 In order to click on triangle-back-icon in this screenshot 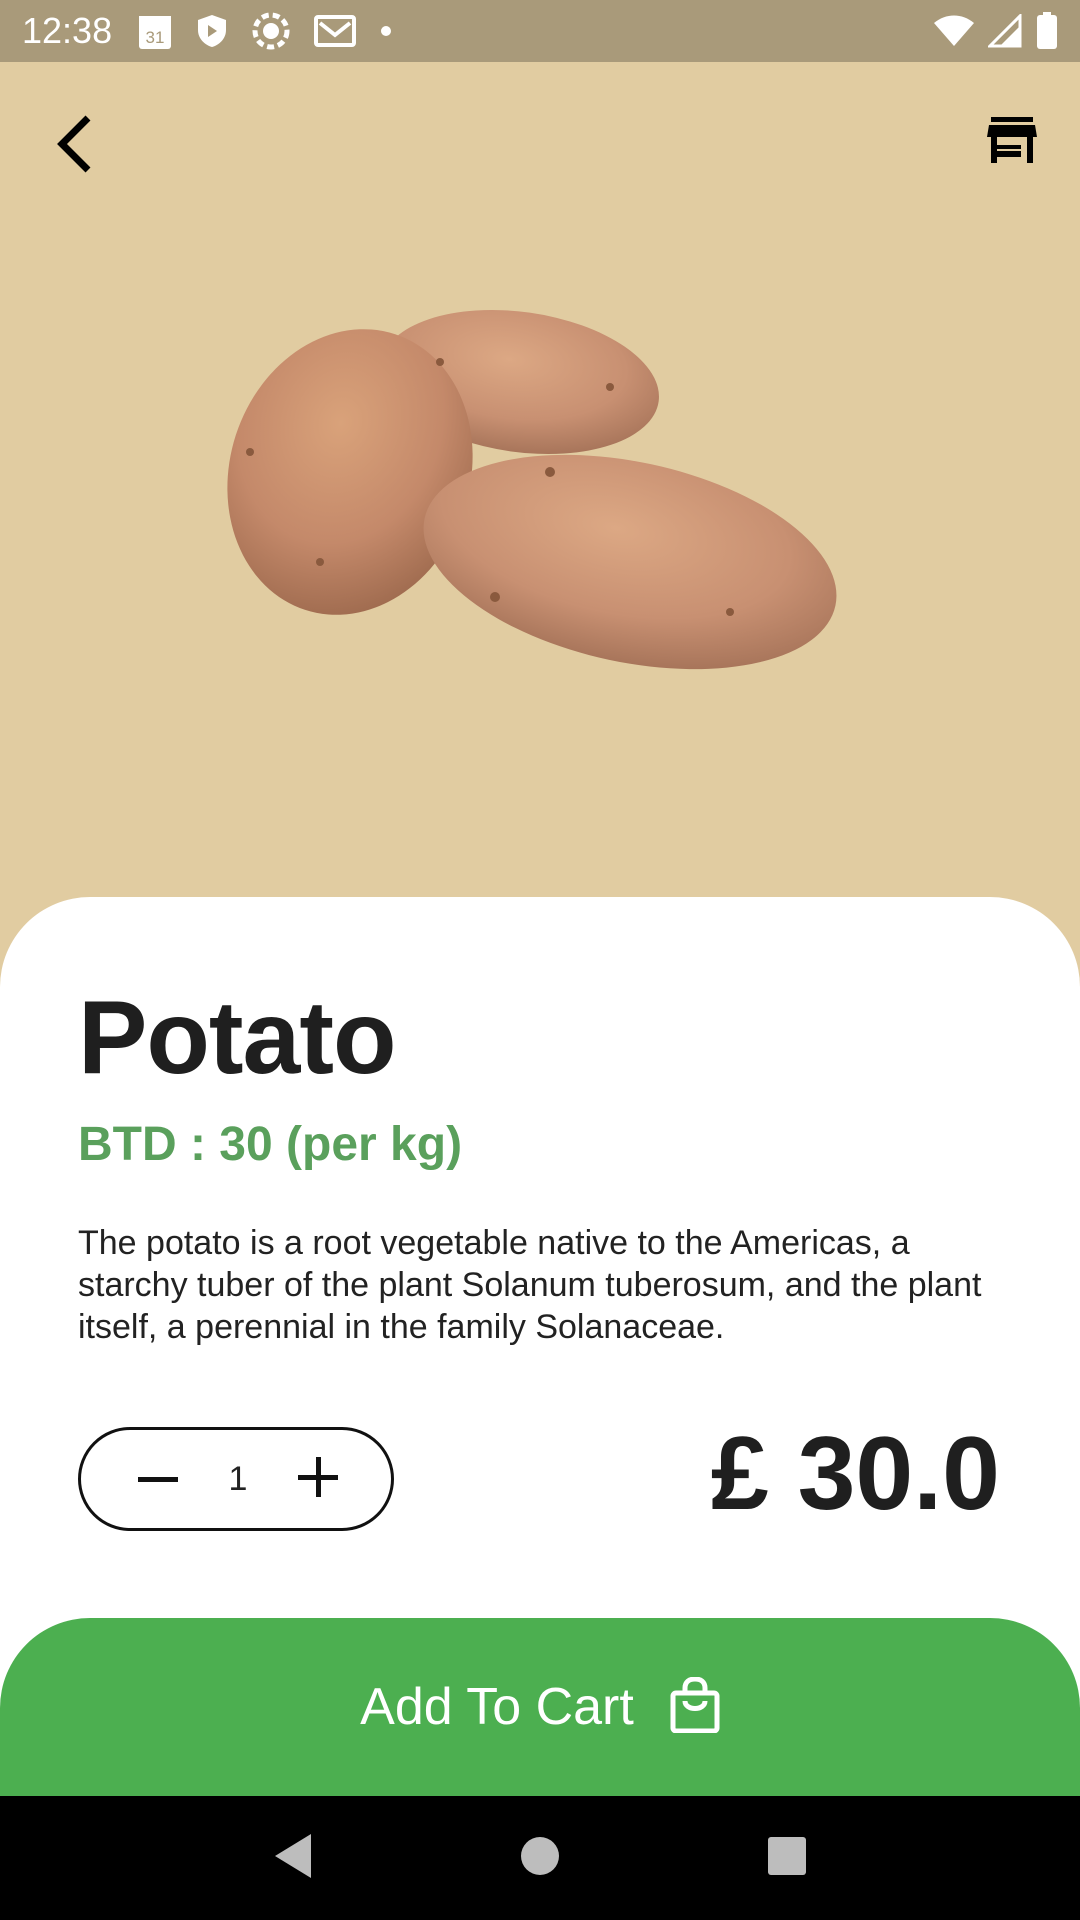, I will do `click(293, 1858)`.